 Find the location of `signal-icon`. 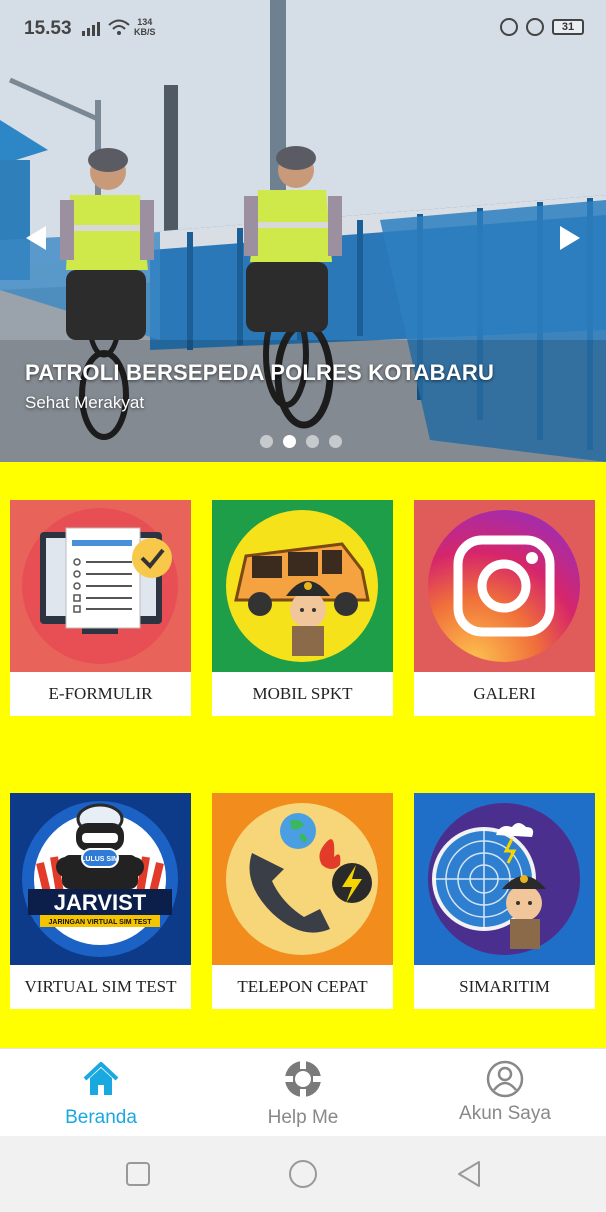

signal-icon is located at coordinates (91, 29).